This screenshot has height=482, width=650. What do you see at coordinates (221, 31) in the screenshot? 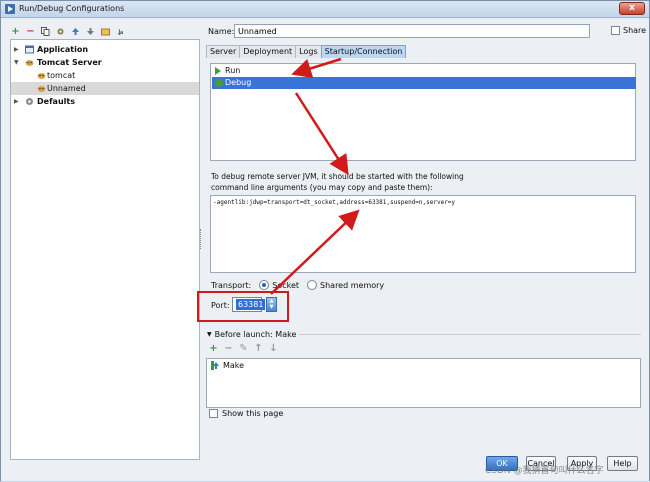
I see `name-label: Name:` at bounding box center [221, 31].